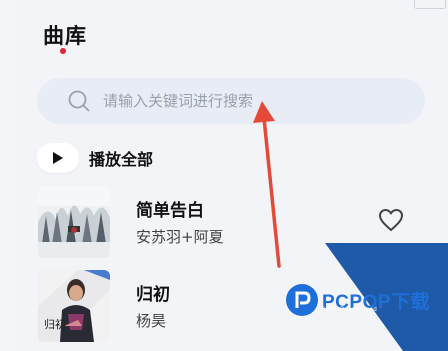  I want to click on heart-icon, so click(391, 220).